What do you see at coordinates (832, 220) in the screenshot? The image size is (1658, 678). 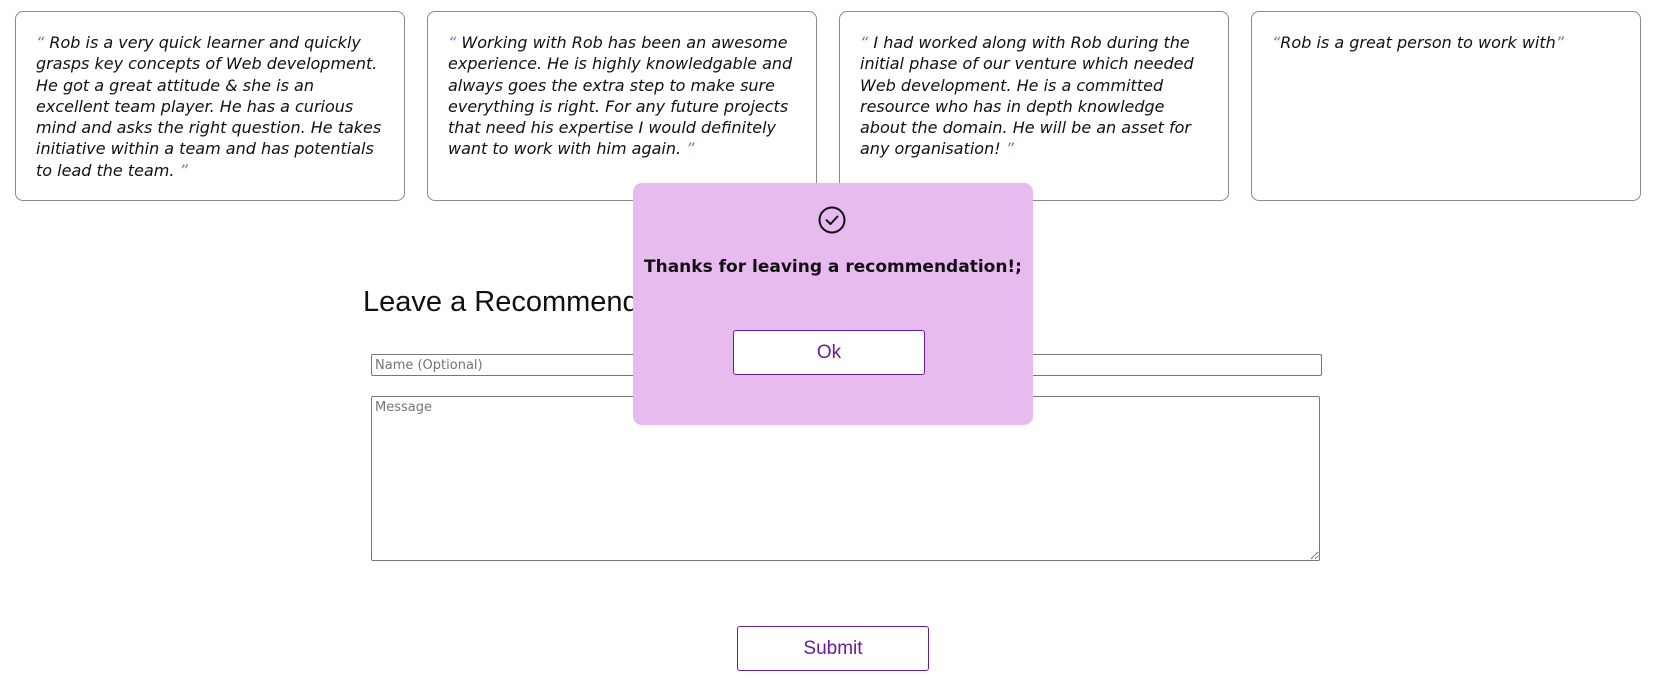 I see `check-circle-icon` at bounding box center [832, 220].